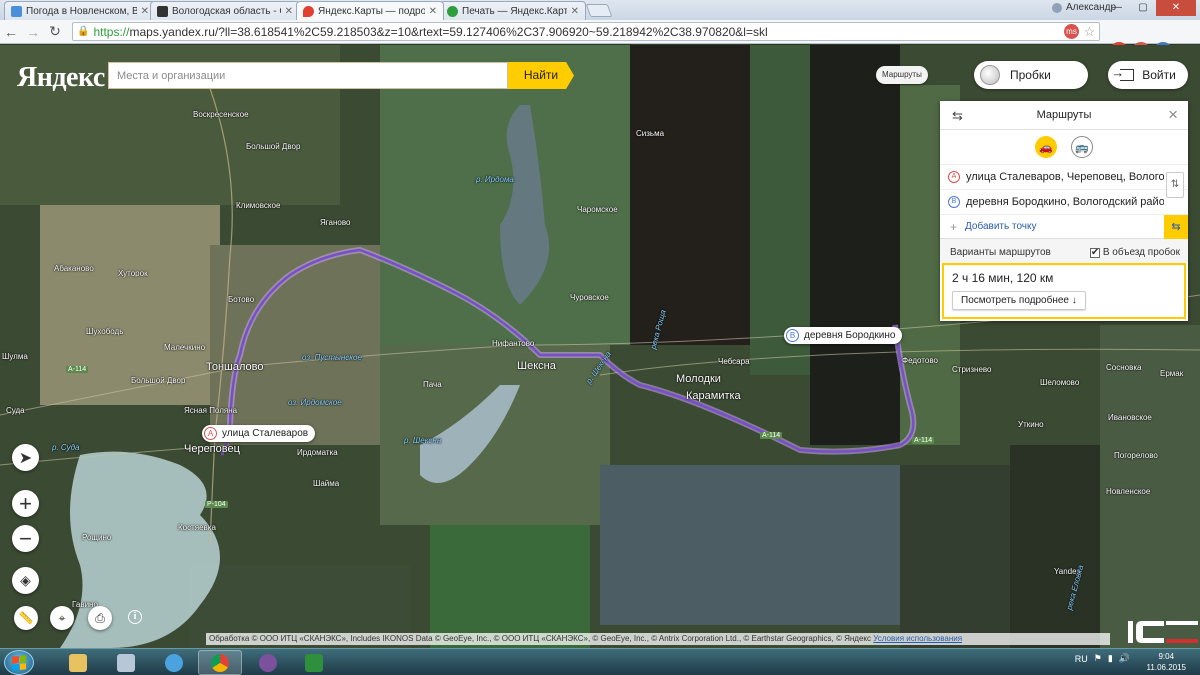 This screenshot has width=1200, height=675. I want to click on tab-print: Печать — Яндекс.Карты ✕, so click(513, 10).